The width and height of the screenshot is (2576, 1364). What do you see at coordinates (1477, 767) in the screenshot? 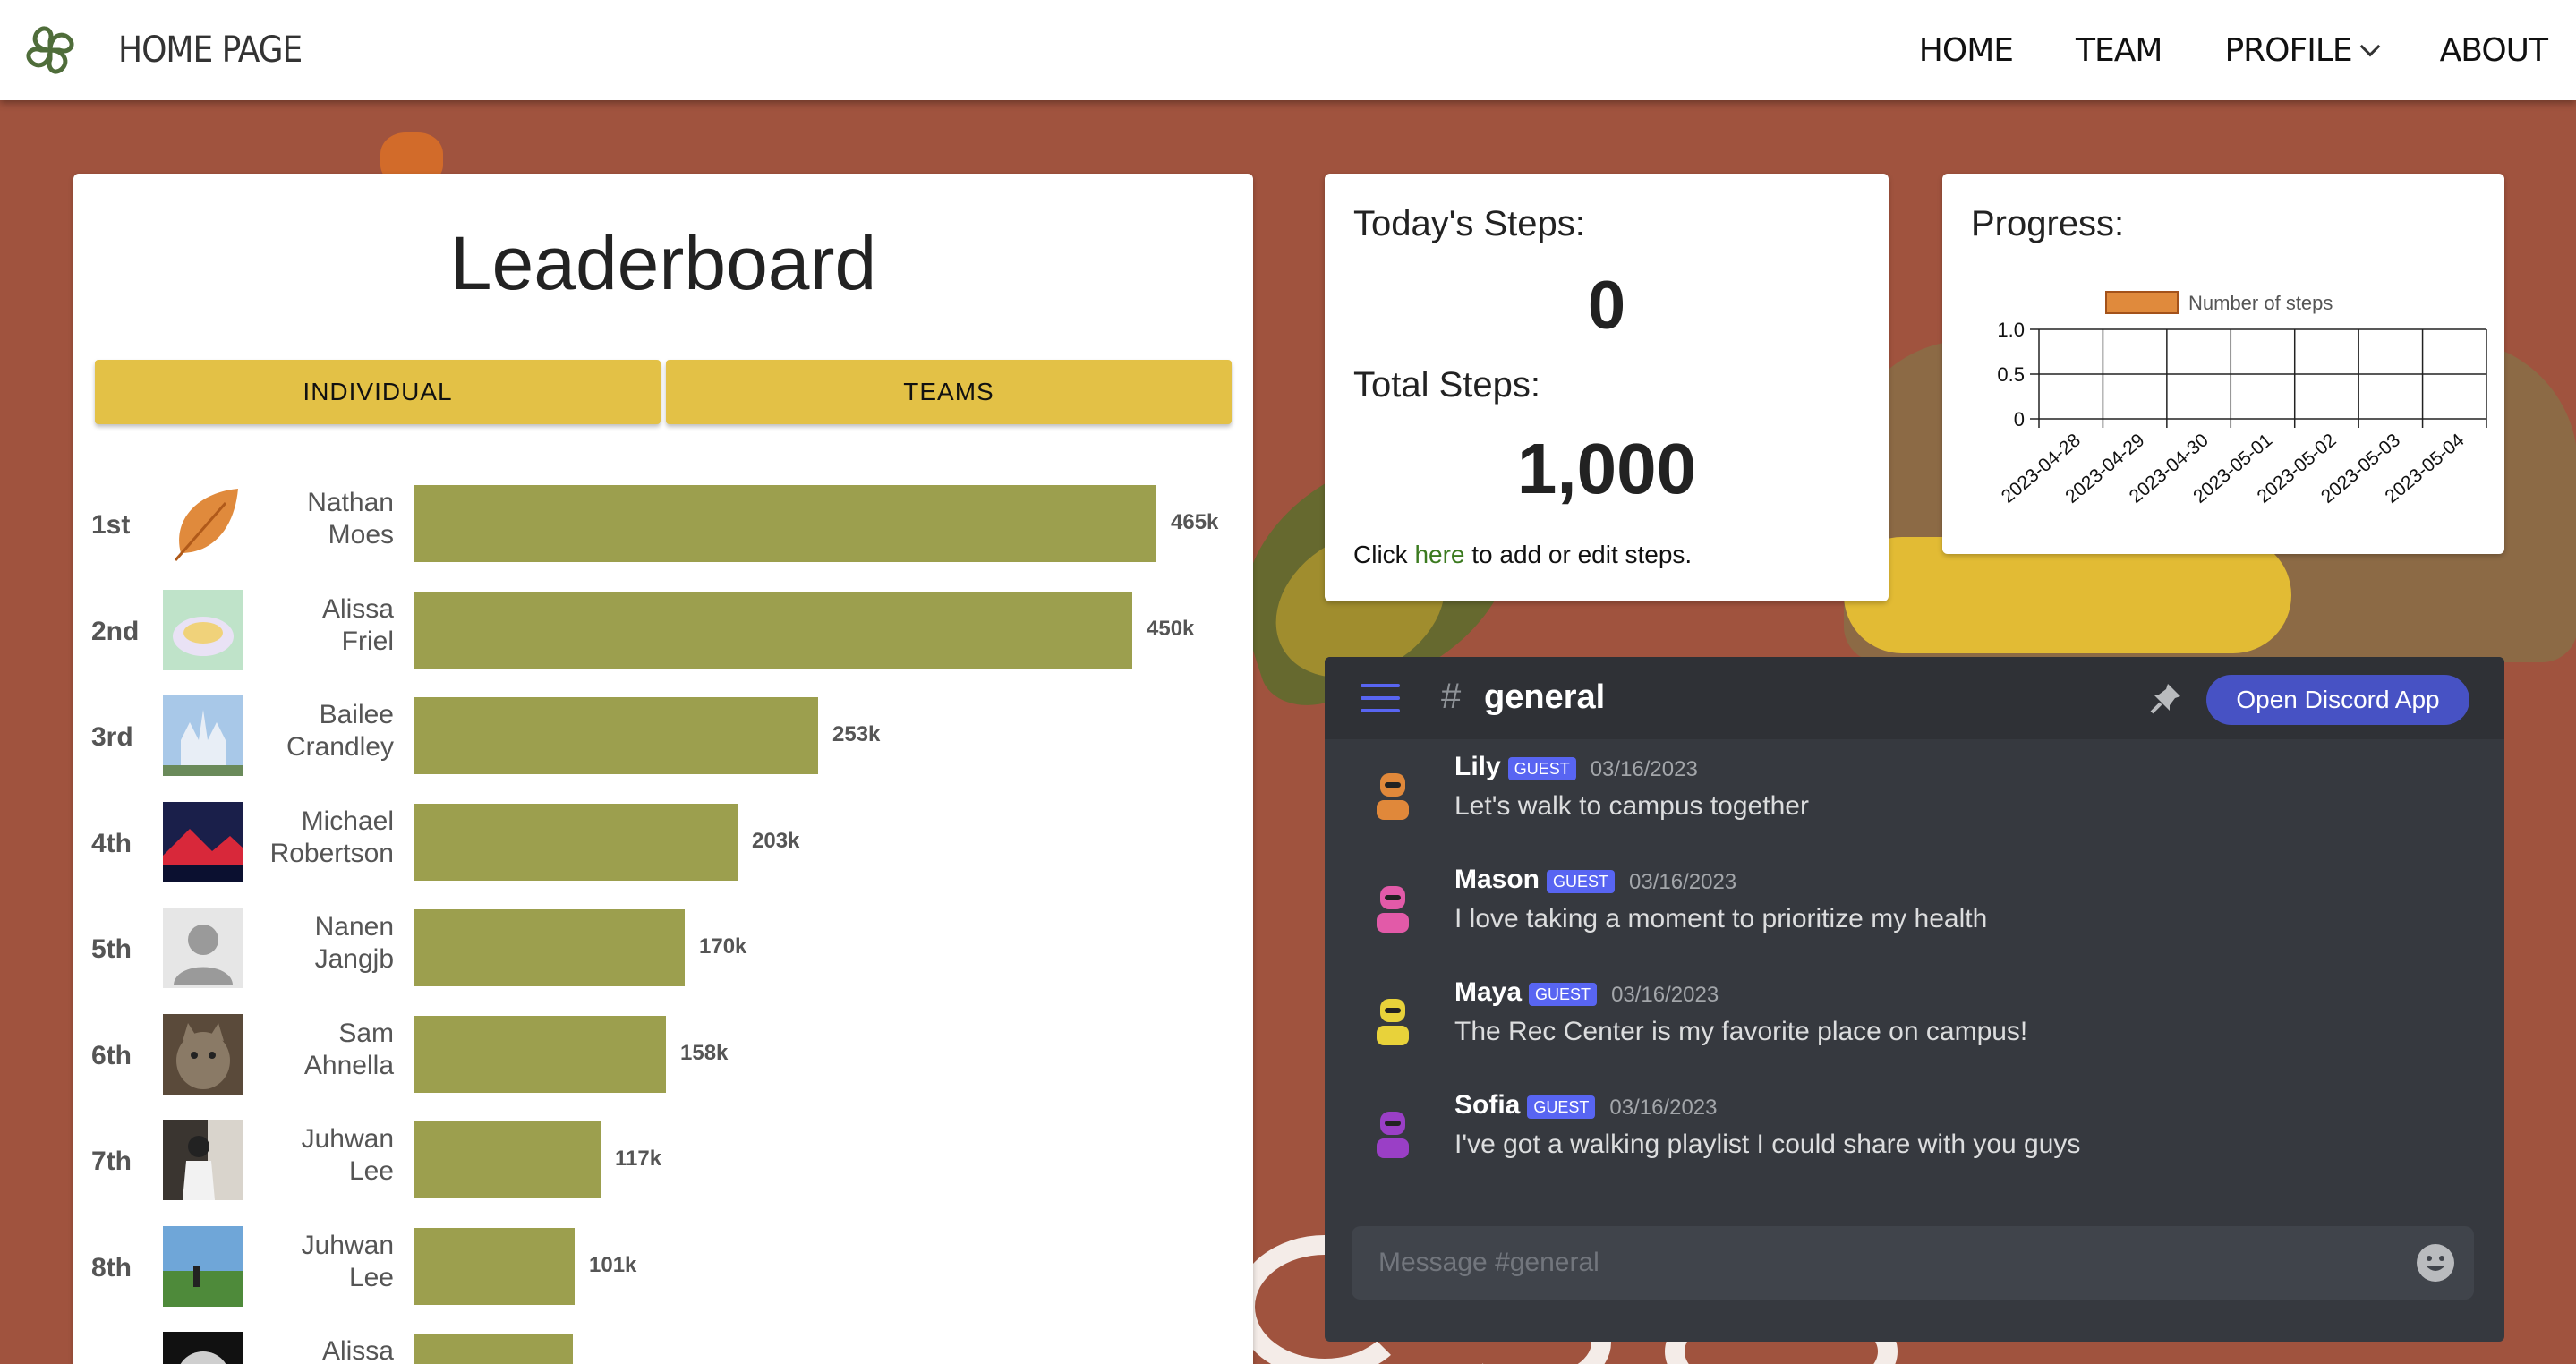
I see `message-author: Lily` at bounding box center [1477, 767].